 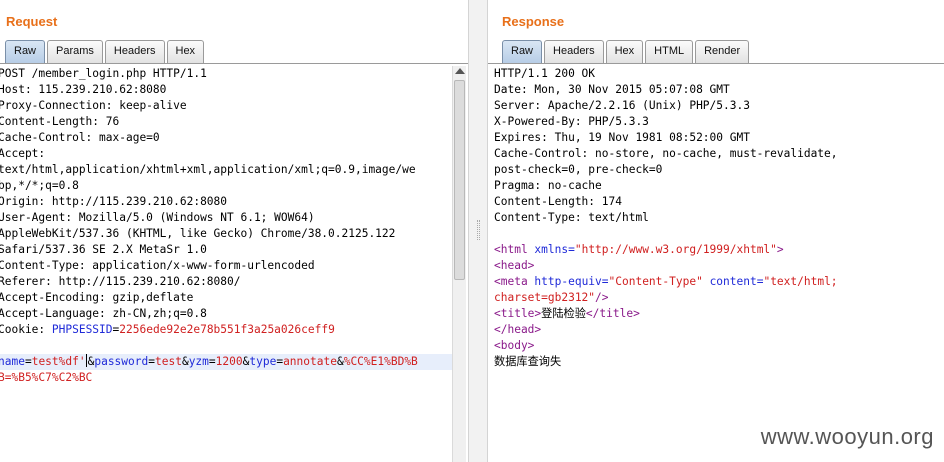 I want to click on request-tabbar: Raw Params Headers Hex, so click(x=105, y=52).